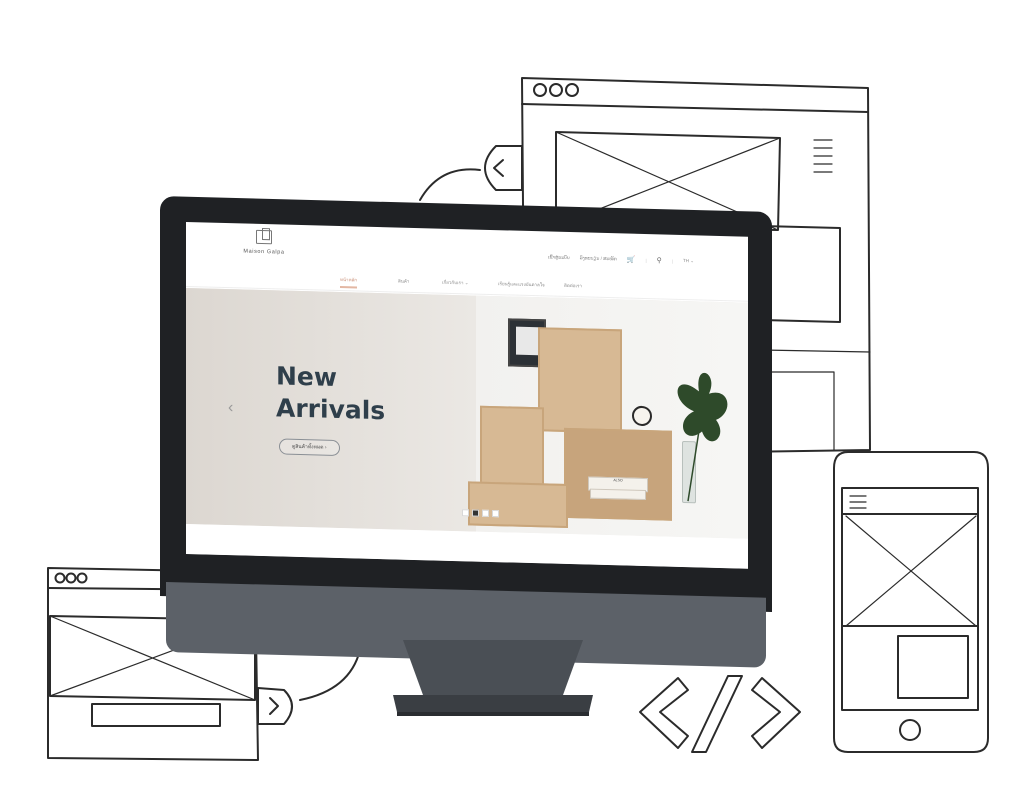  What do you see at coordinates (911, 602) in the screenshot?
I see `sketch-phone` at bounding box center [911, 602].